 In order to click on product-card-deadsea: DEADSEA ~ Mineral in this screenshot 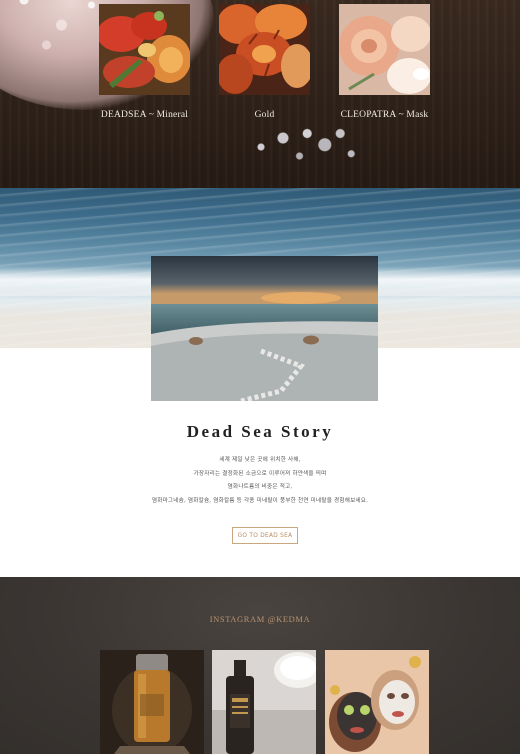, I will do `click(144, 62)`.